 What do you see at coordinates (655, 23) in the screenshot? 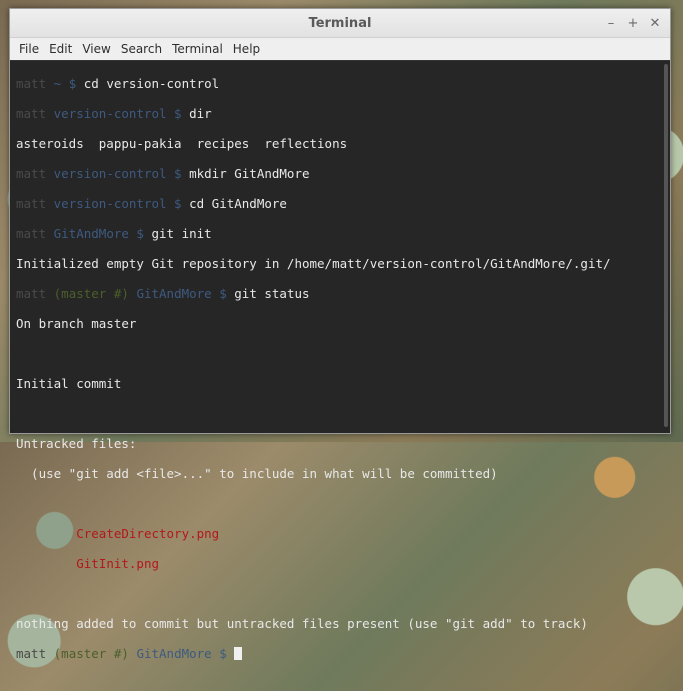
I see `close-icon: ✕` at bounding box center [655, 23].